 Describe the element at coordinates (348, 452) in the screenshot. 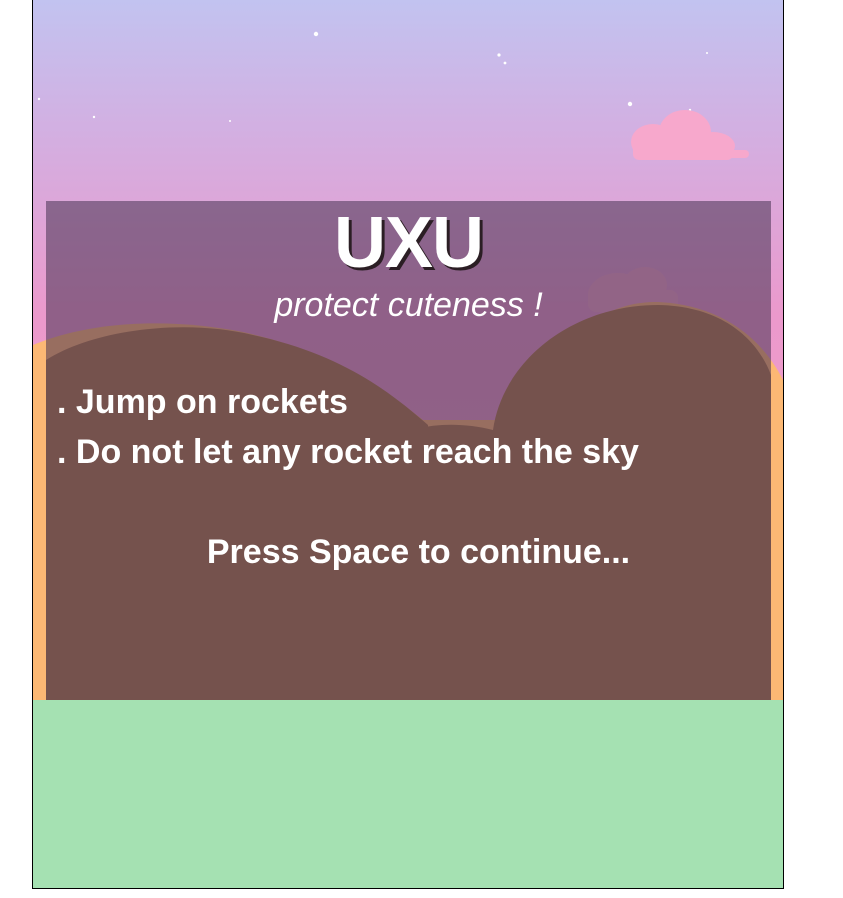

I see `rule-protect-sky: . Do not let any rocket reach the sky` at that location.